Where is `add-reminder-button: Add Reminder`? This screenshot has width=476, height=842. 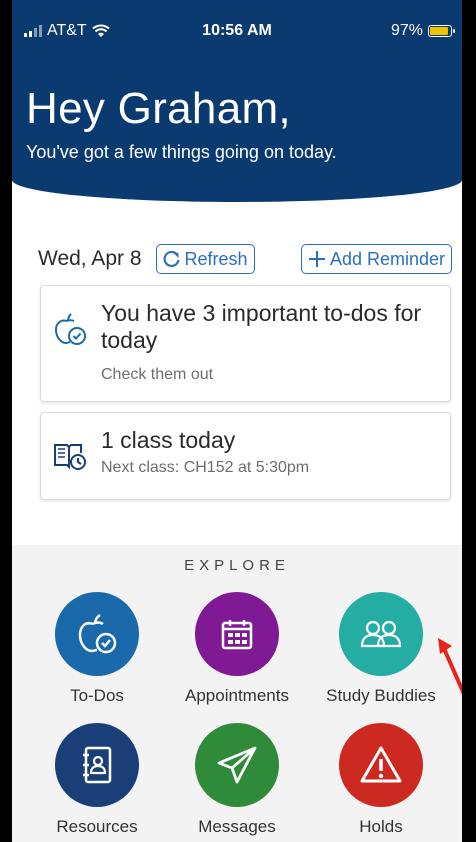 add-reminder-button: Add Reminder is located at coordinates (376, 259).